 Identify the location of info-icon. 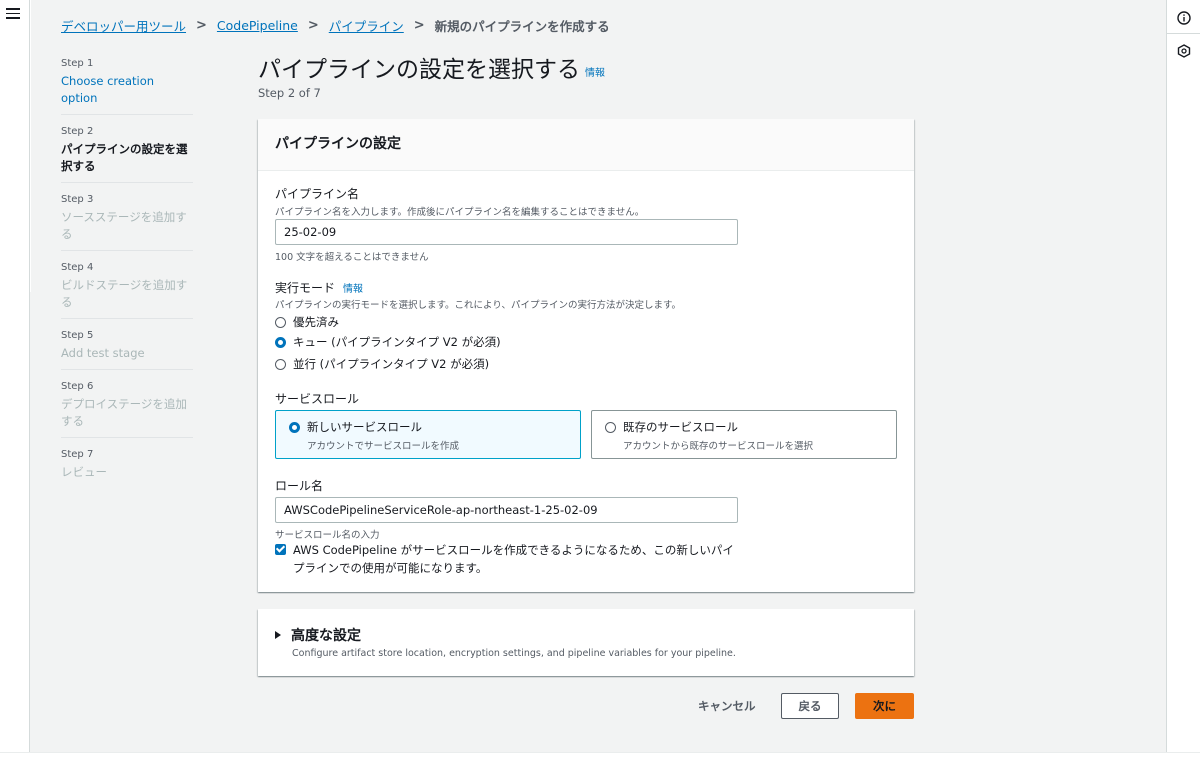
(1184, 17).